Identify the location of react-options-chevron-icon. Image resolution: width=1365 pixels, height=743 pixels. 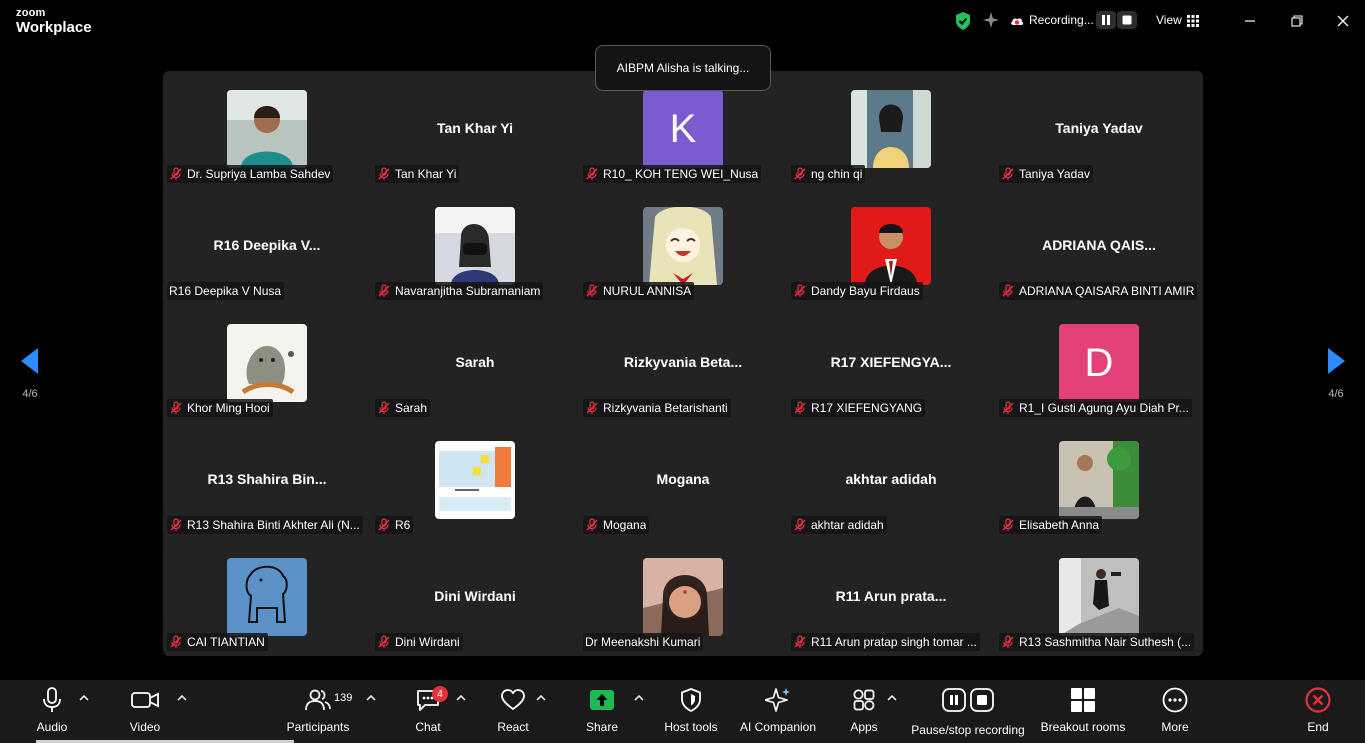
(541, 698).